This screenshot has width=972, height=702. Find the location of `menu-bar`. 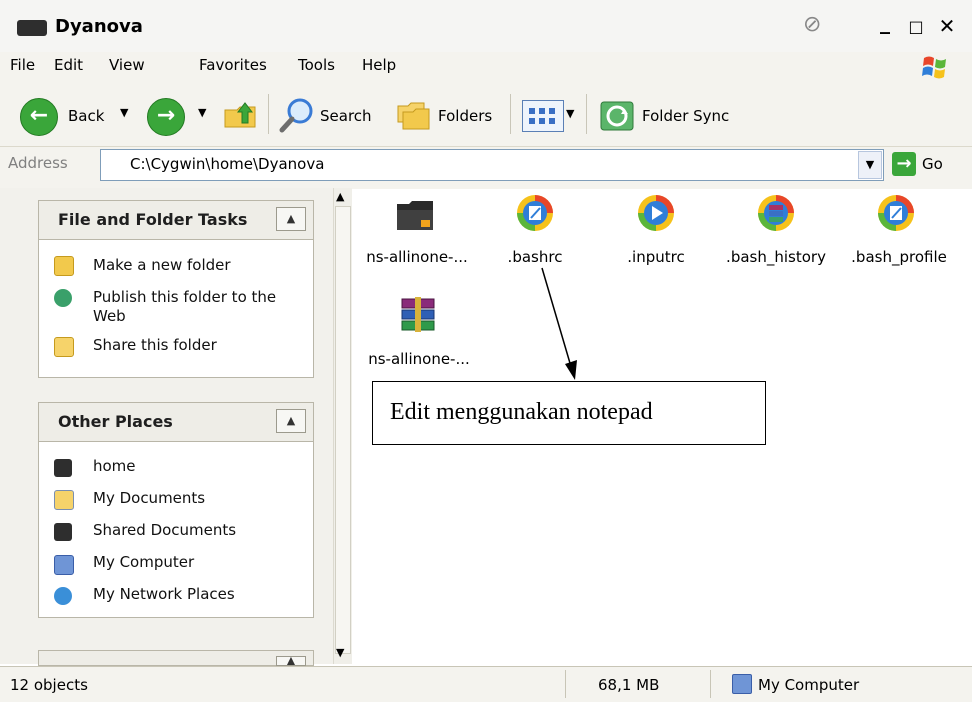

menu-bar is located at coordinates (486, 67).